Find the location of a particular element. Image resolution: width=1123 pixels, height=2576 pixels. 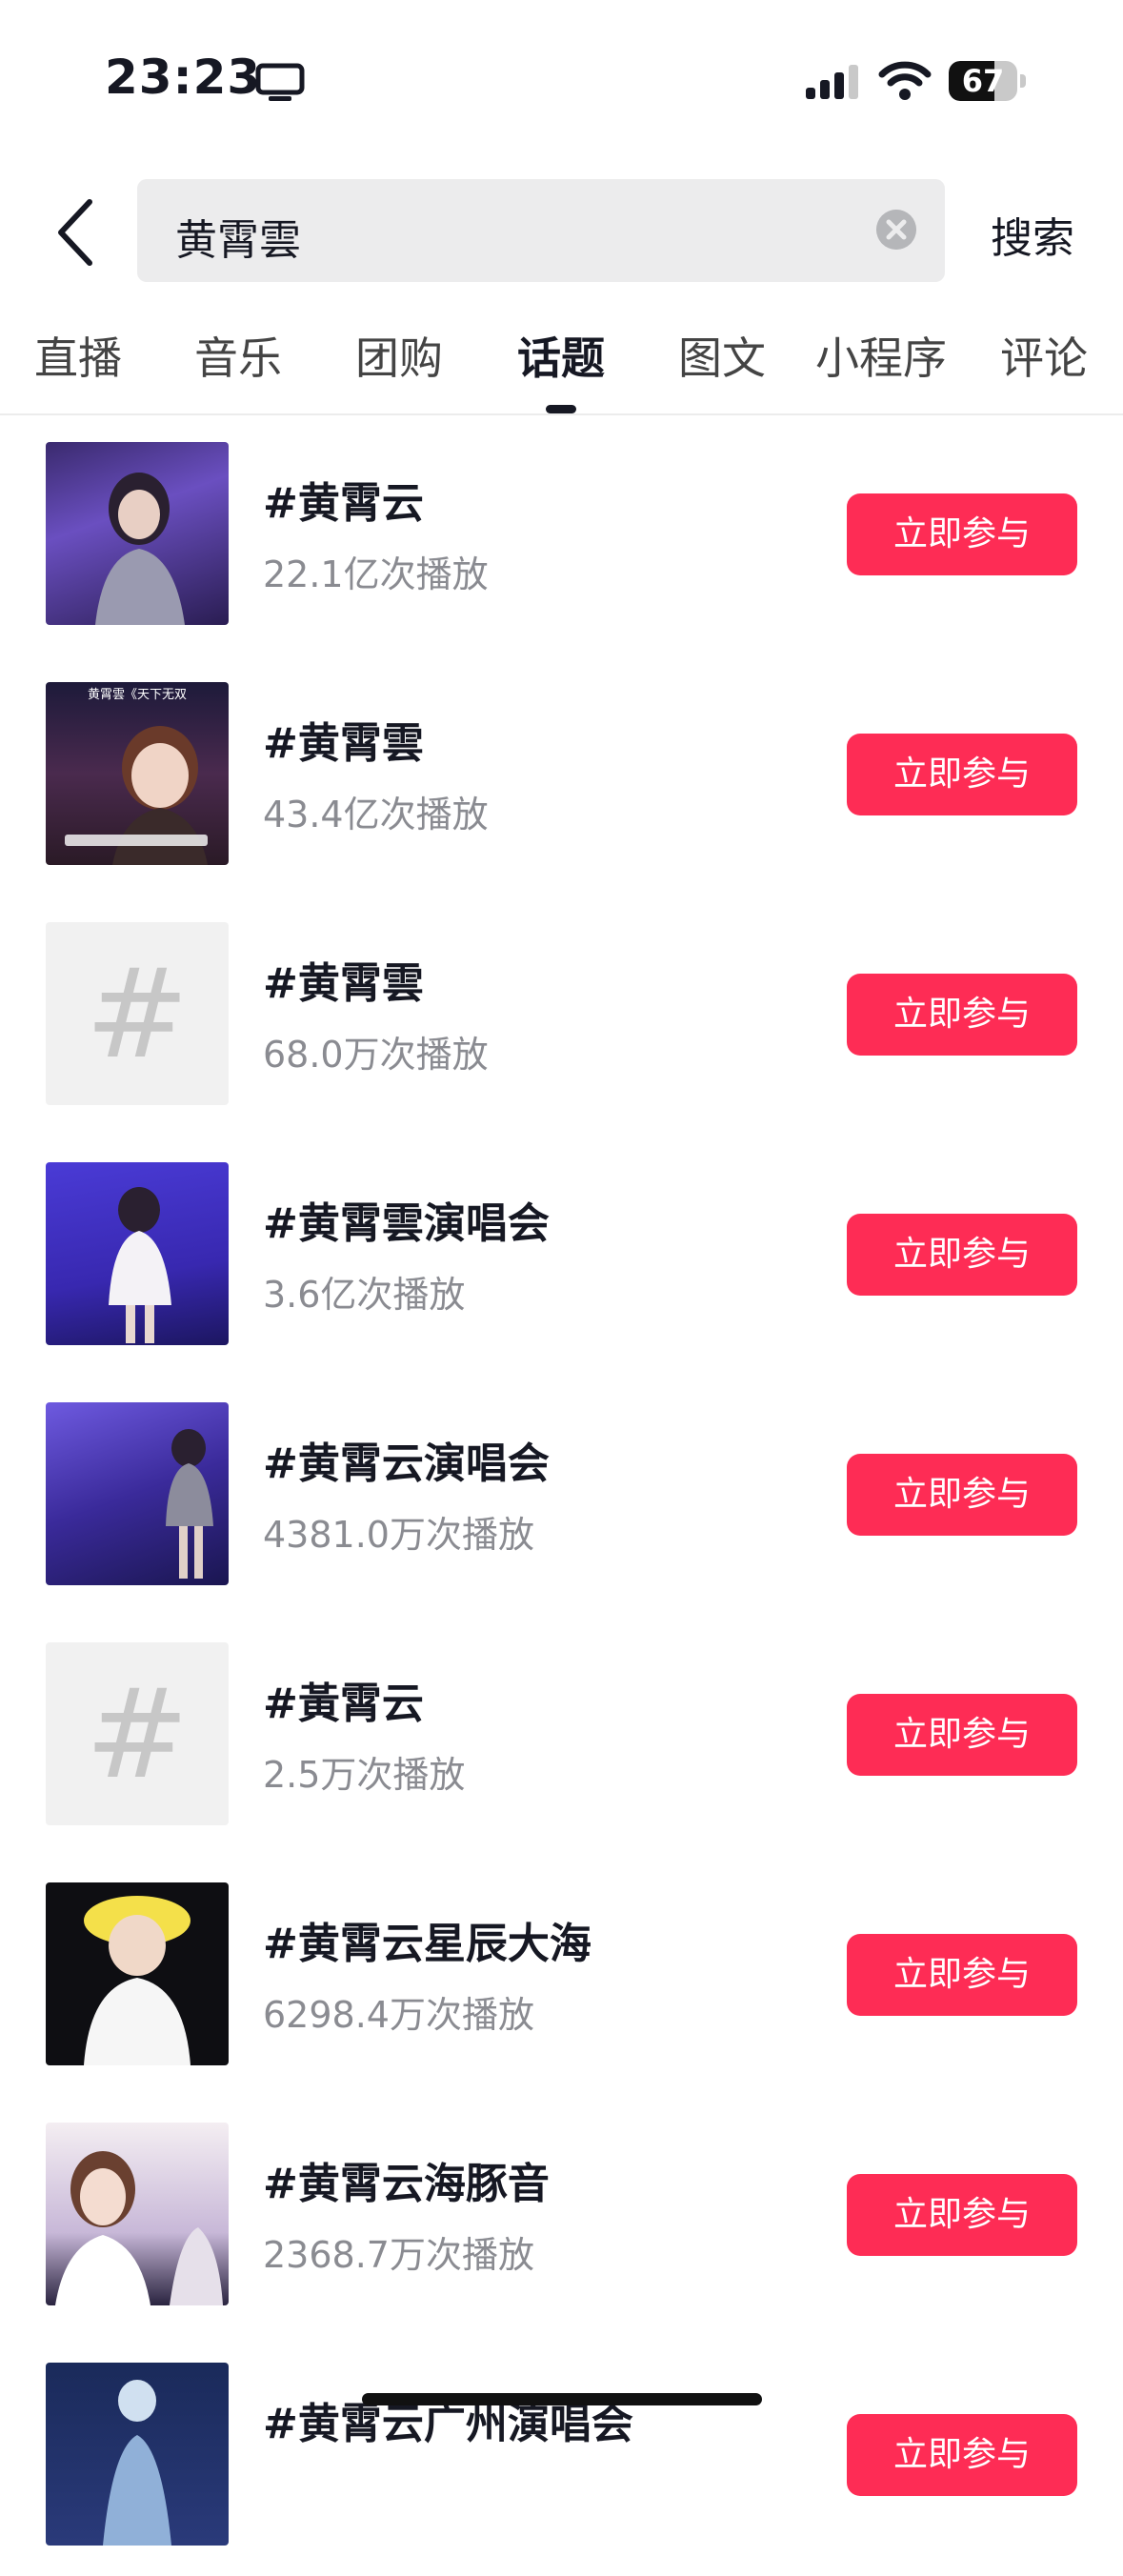

topic-play-count: 43.4亿次播放 is located at coordinates (376, 814).